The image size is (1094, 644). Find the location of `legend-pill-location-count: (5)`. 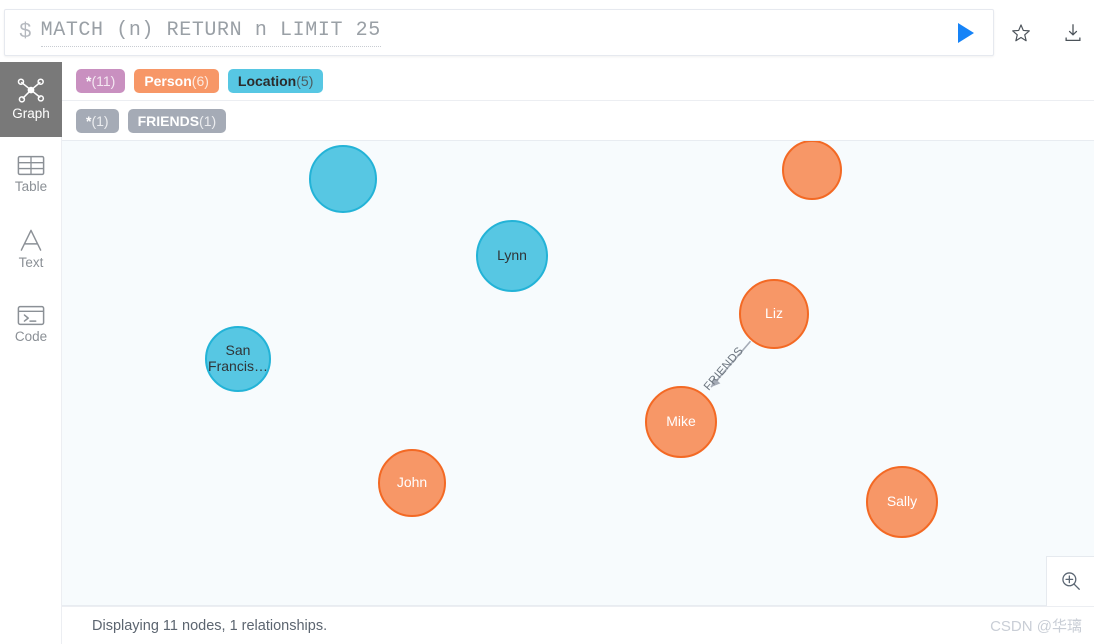

legend-pill-location-count: (5) is located at coordinates (305, 81).